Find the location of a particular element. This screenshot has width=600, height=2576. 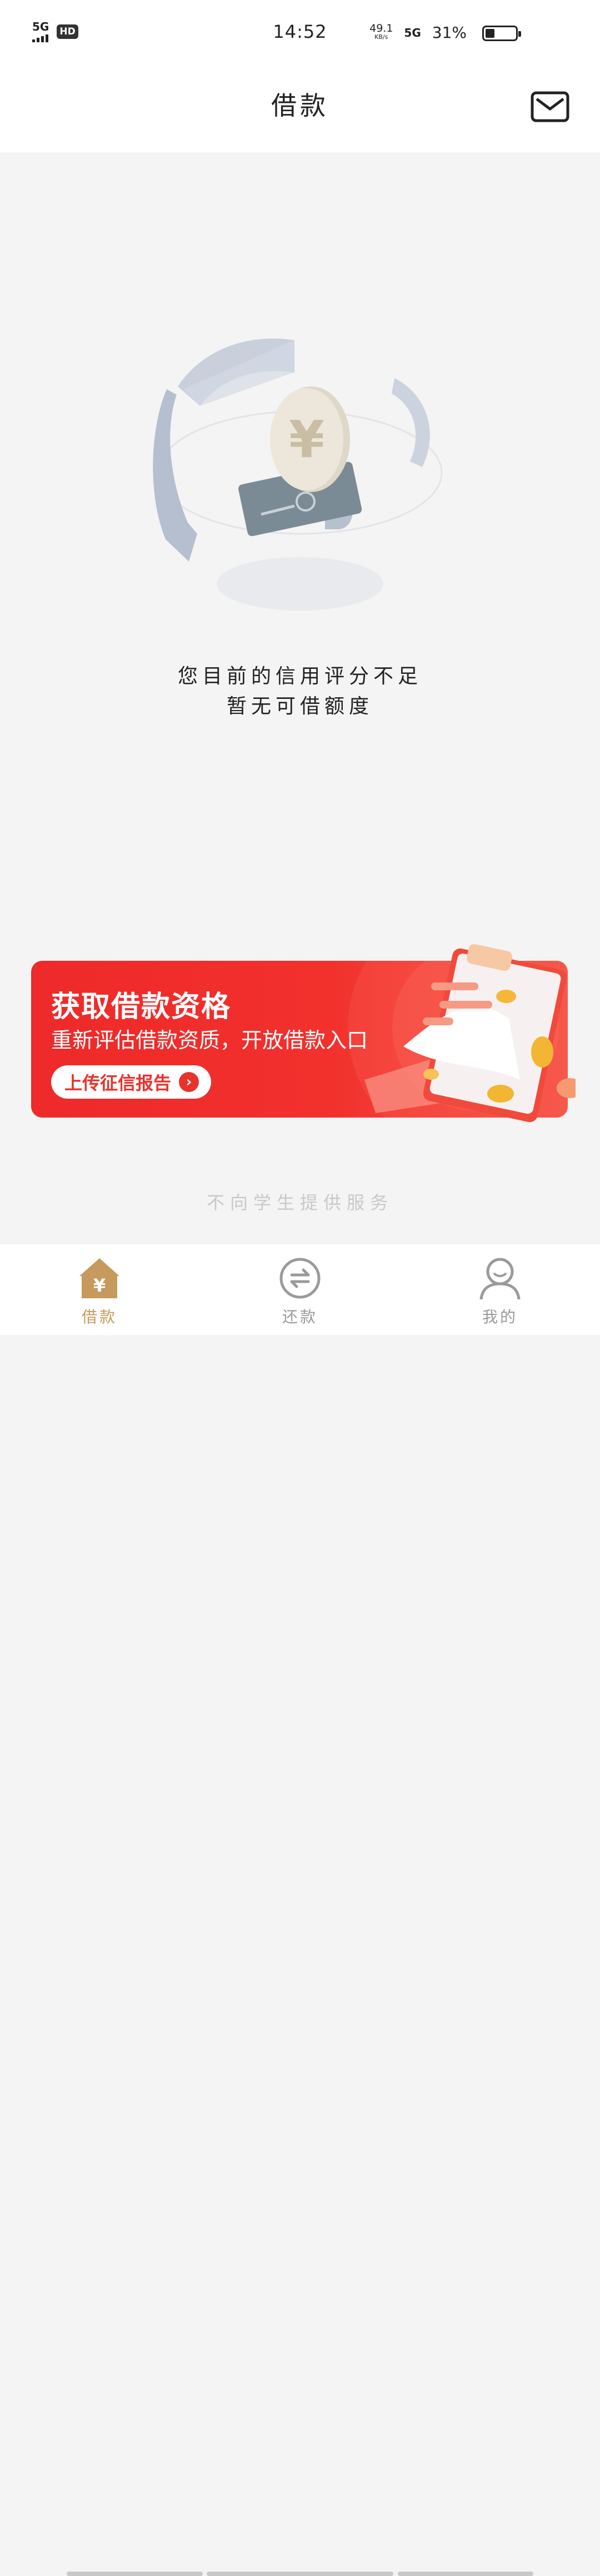

banner-subtitle: 重新评估借款资质，开放借款入口 is located at coordinates (210, 1040).